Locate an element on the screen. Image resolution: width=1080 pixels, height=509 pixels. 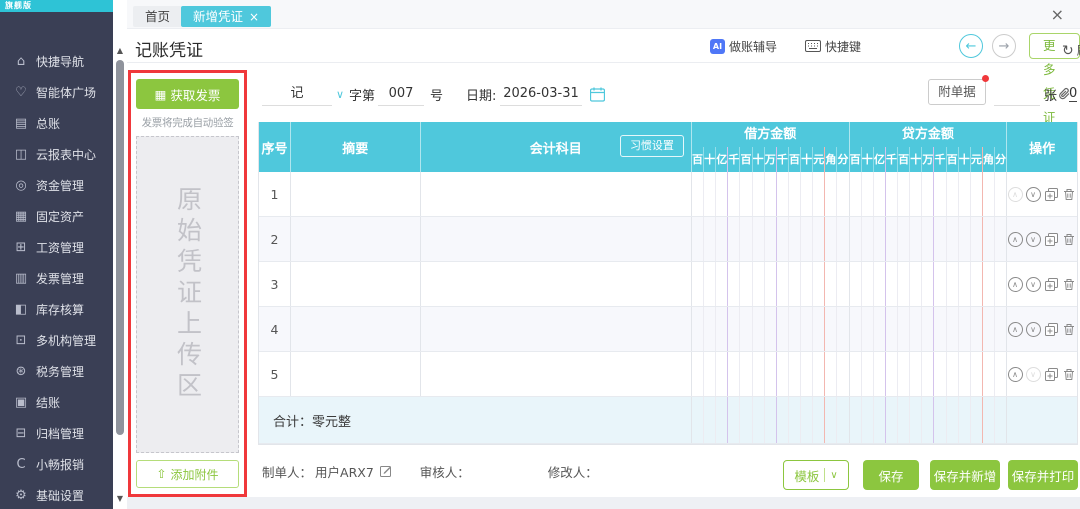
attached-docs-button: 附单据 is located at coordinates (957, 92).